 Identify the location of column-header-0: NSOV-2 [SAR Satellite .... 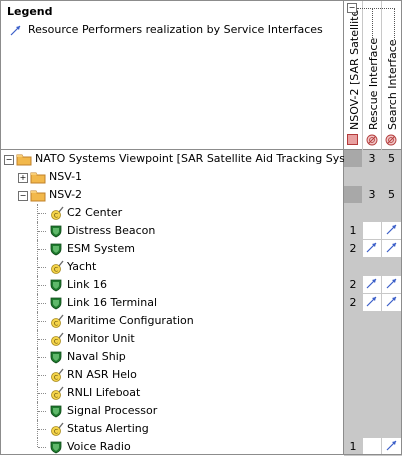
(353, 75).